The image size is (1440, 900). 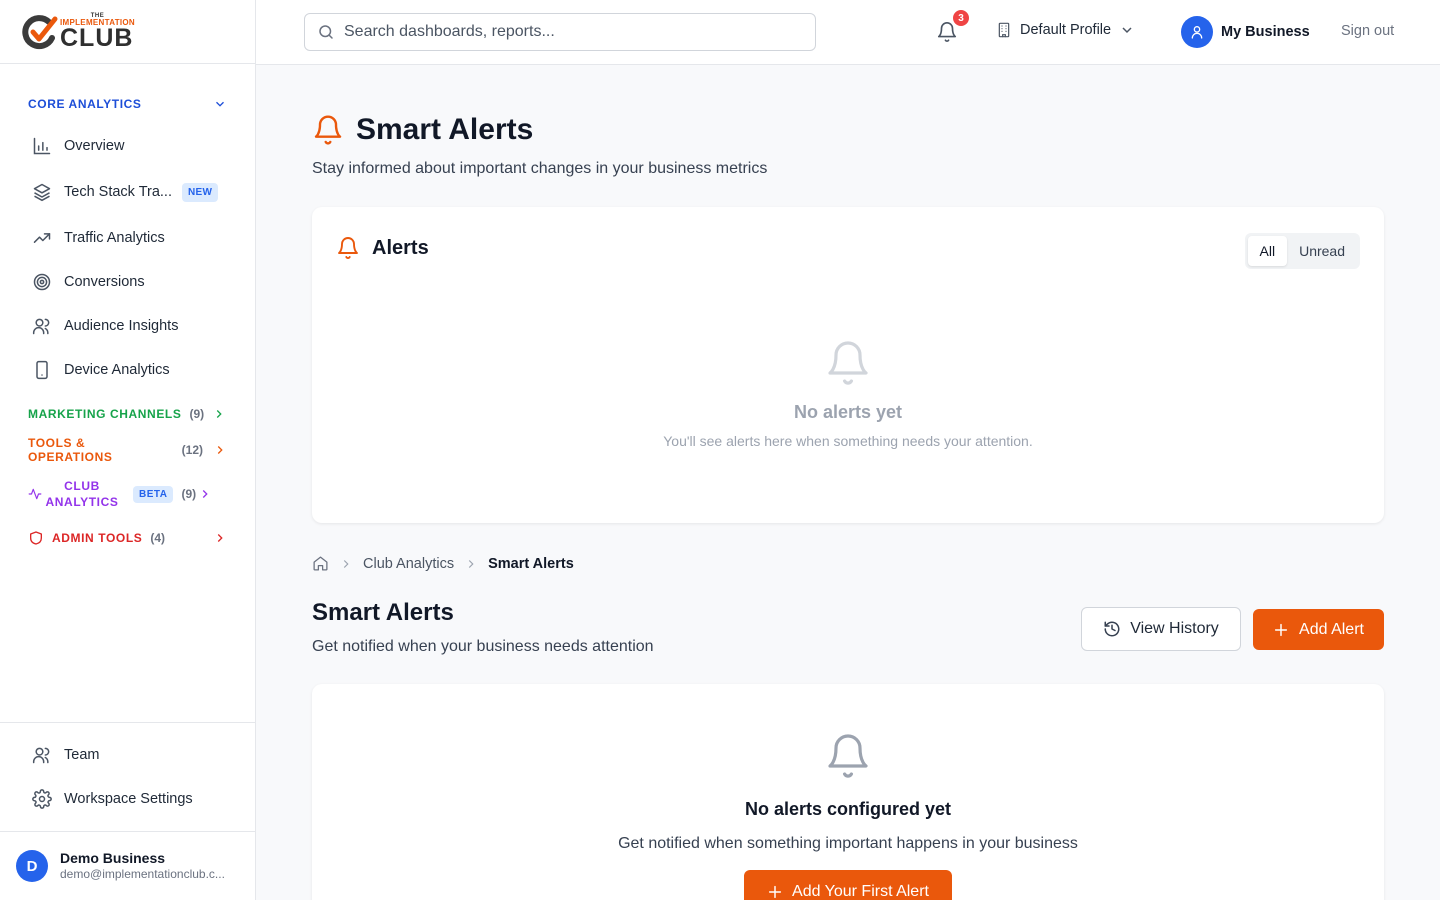 What do you see at coordinates (947, 32) in the screenshot?
I see `notifications-bell-icon` at bounding box center [947, 32].